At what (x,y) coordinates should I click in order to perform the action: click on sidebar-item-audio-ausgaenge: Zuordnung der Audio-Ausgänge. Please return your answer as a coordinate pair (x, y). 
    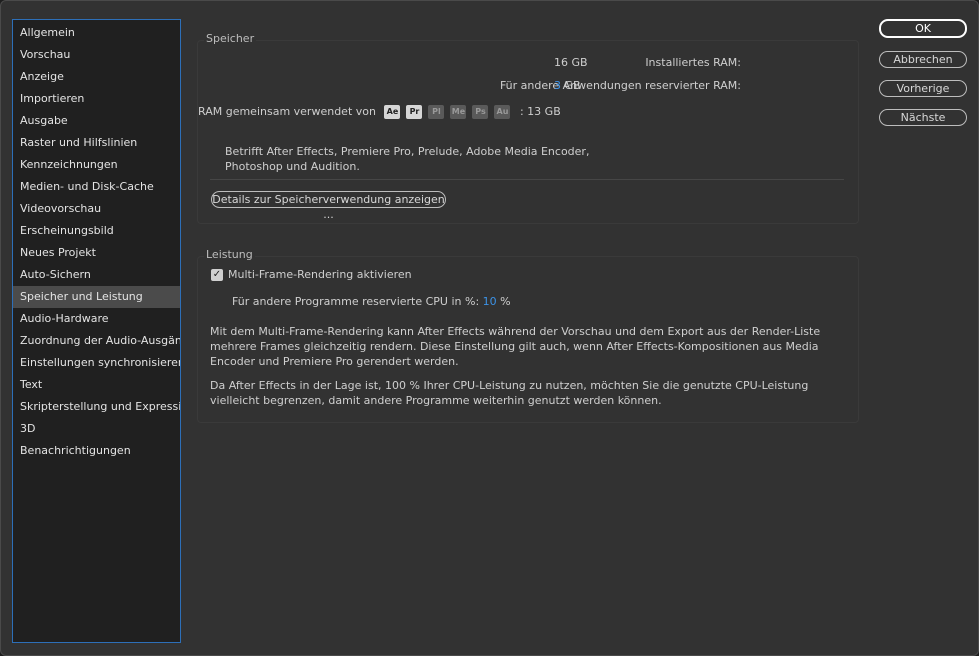
    Looking at the image, I should click on (96, 341).